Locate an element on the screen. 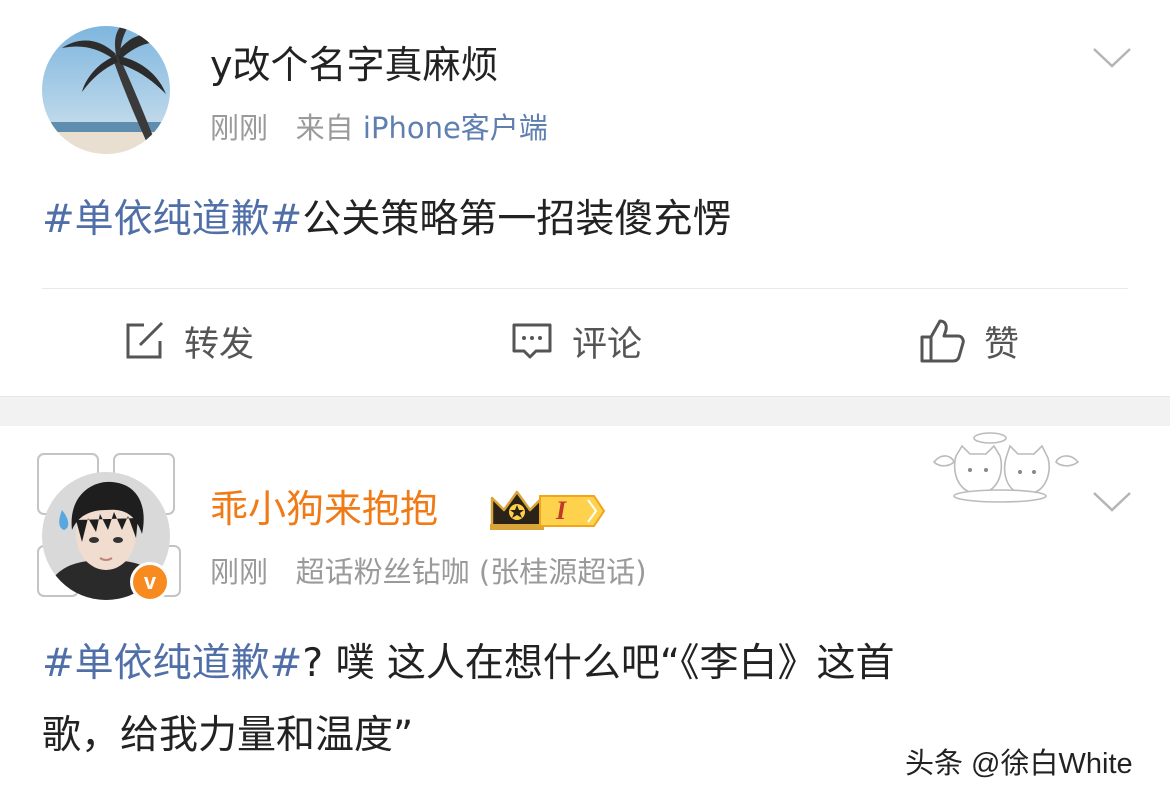  comment-label: 评论 is located at coordinates (607, 344).